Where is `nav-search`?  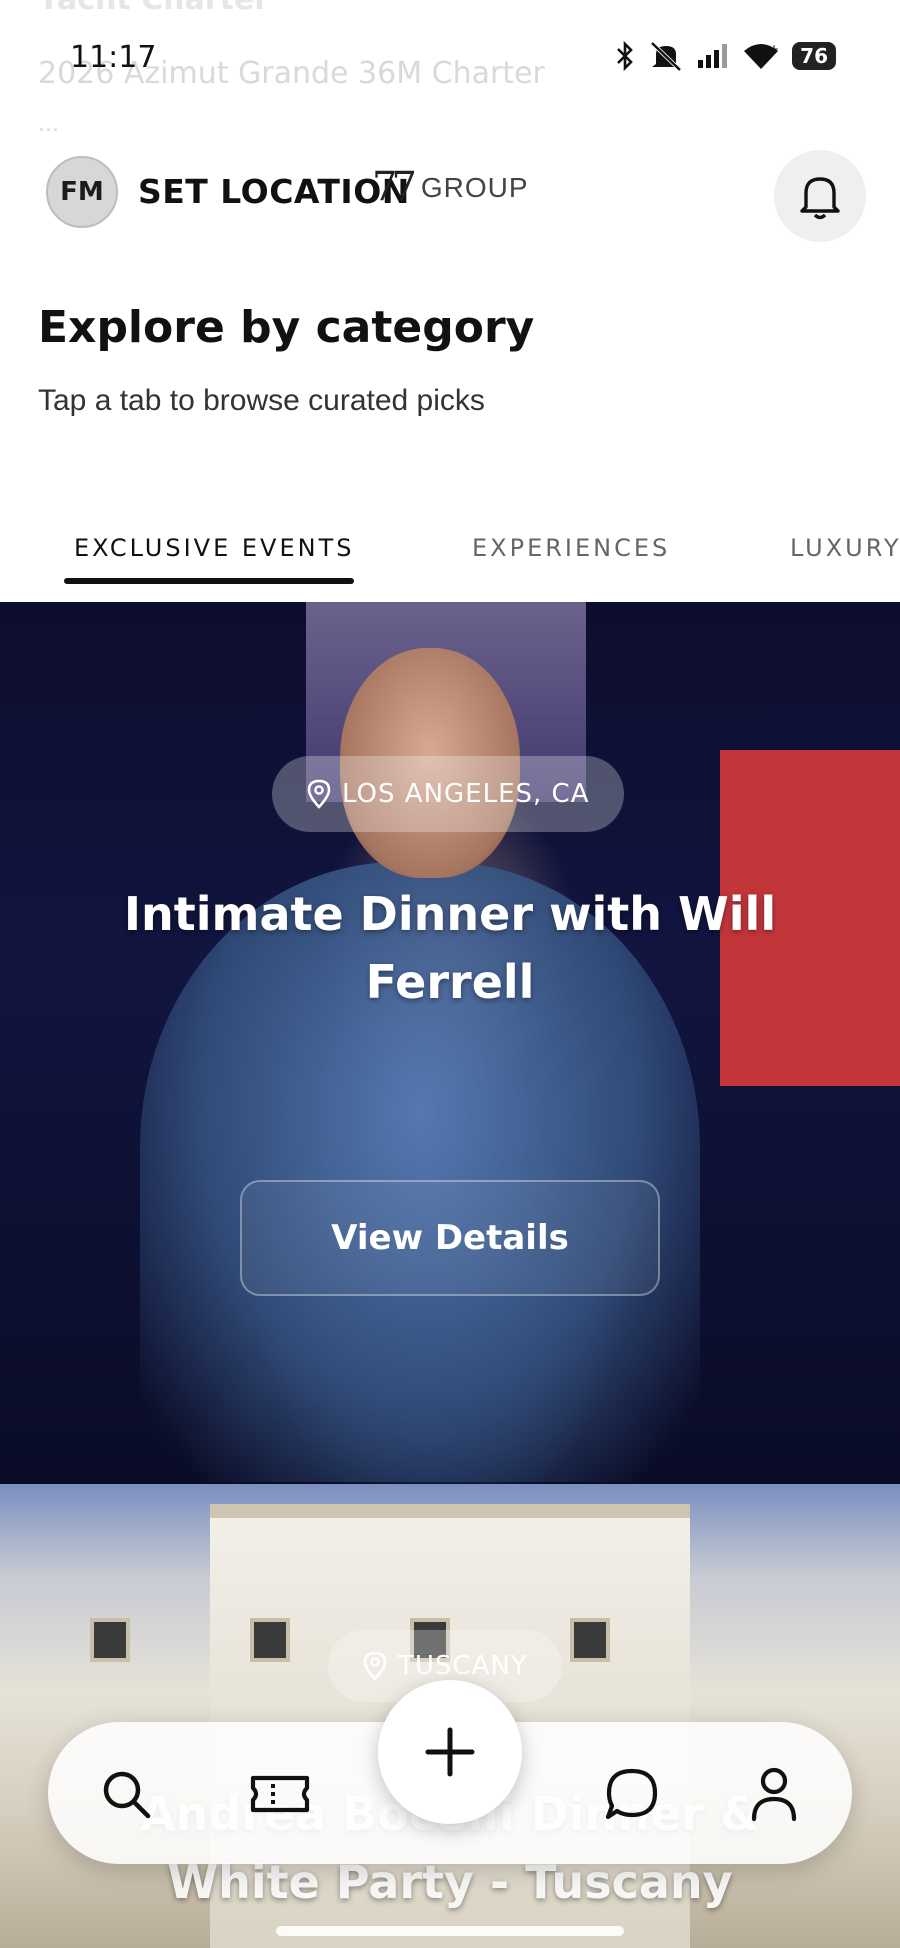 nav-search is located at coordinates (126, 1794).